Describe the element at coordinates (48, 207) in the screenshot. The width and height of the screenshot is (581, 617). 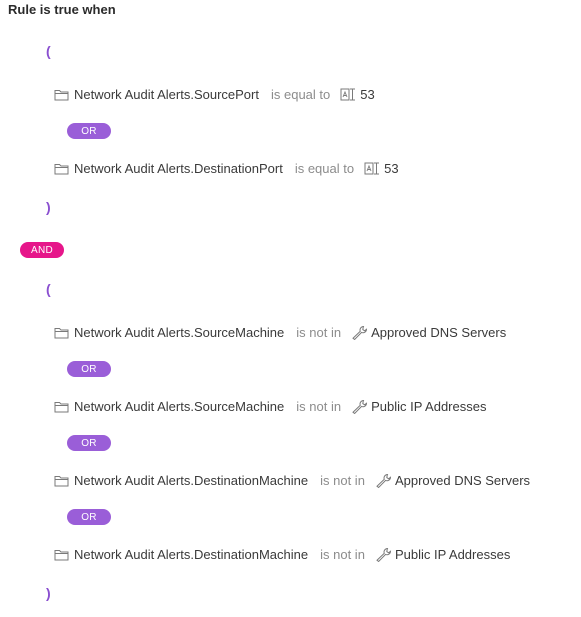
I see `group-1-close-paren: )` at that location.